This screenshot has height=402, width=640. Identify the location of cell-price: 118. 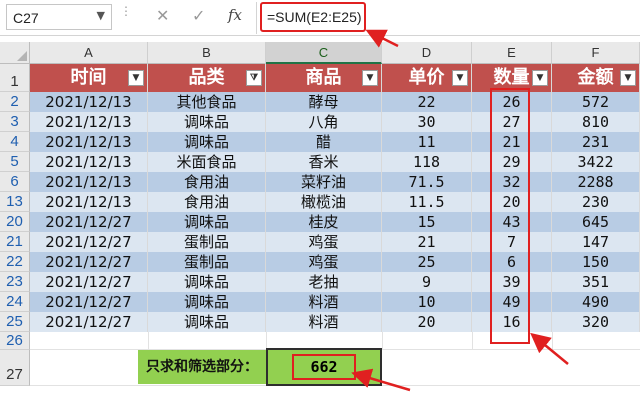
(427, 162).